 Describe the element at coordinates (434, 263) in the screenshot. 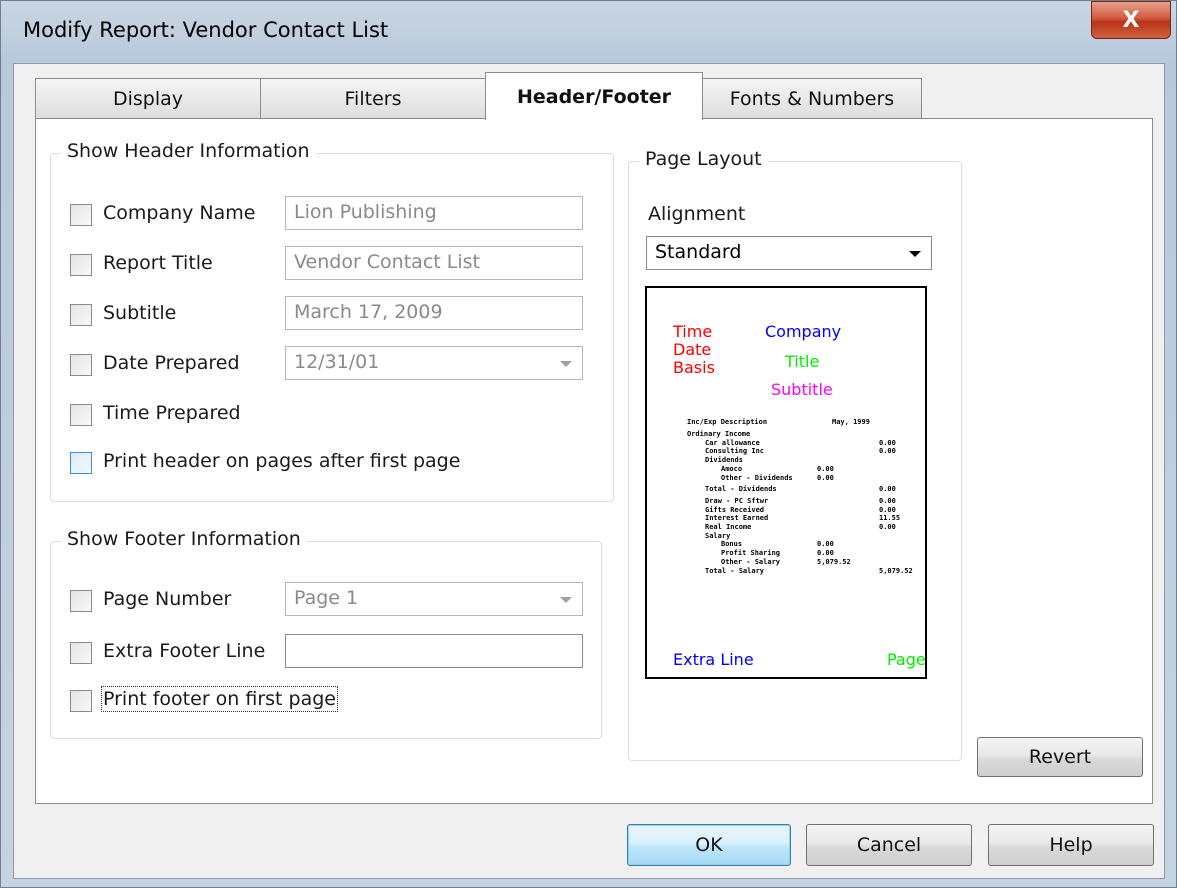

I see `report-title-field: Vendor Contact List` at that location.